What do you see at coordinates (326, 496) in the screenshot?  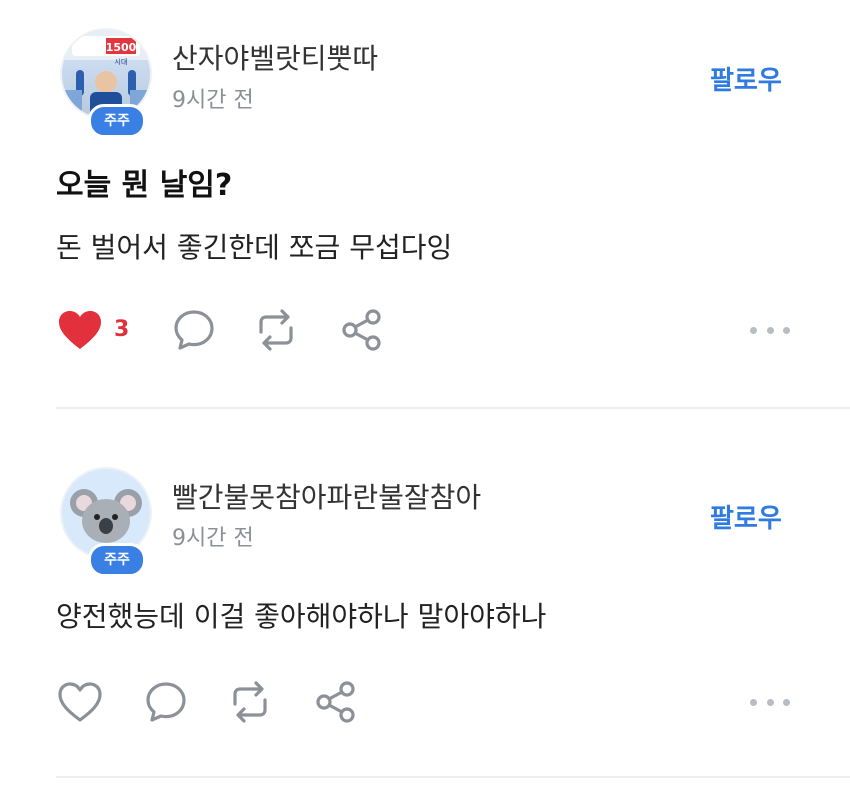 I see `username: 빨간불못참아파란불잘참아` at bounding box center [326, 496].